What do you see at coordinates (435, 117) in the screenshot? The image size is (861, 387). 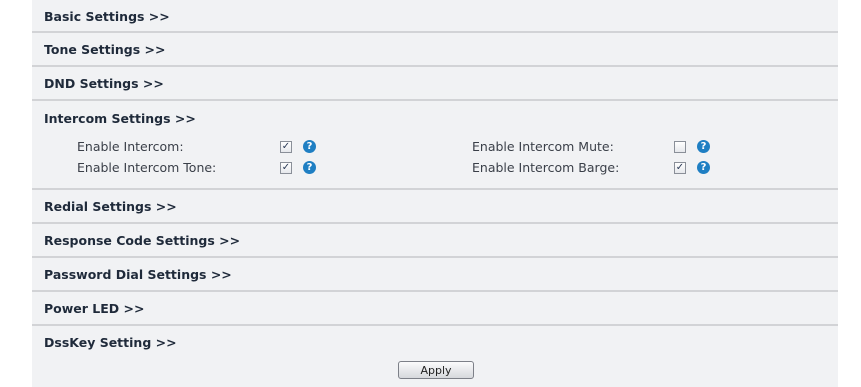 I see `section-header-intercom-settings: Intercom Settings >>` at bounding box center [435, 117].